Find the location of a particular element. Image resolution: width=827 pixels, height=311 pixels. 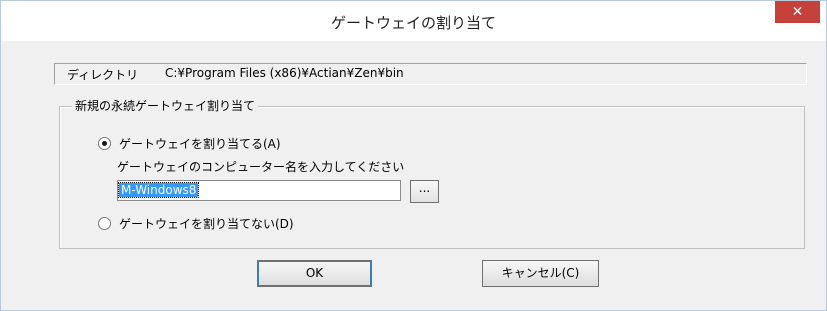

no-assign-gateway-radio: ゲートウェイを割り当てない(D) is located at coordinates (196, 223).